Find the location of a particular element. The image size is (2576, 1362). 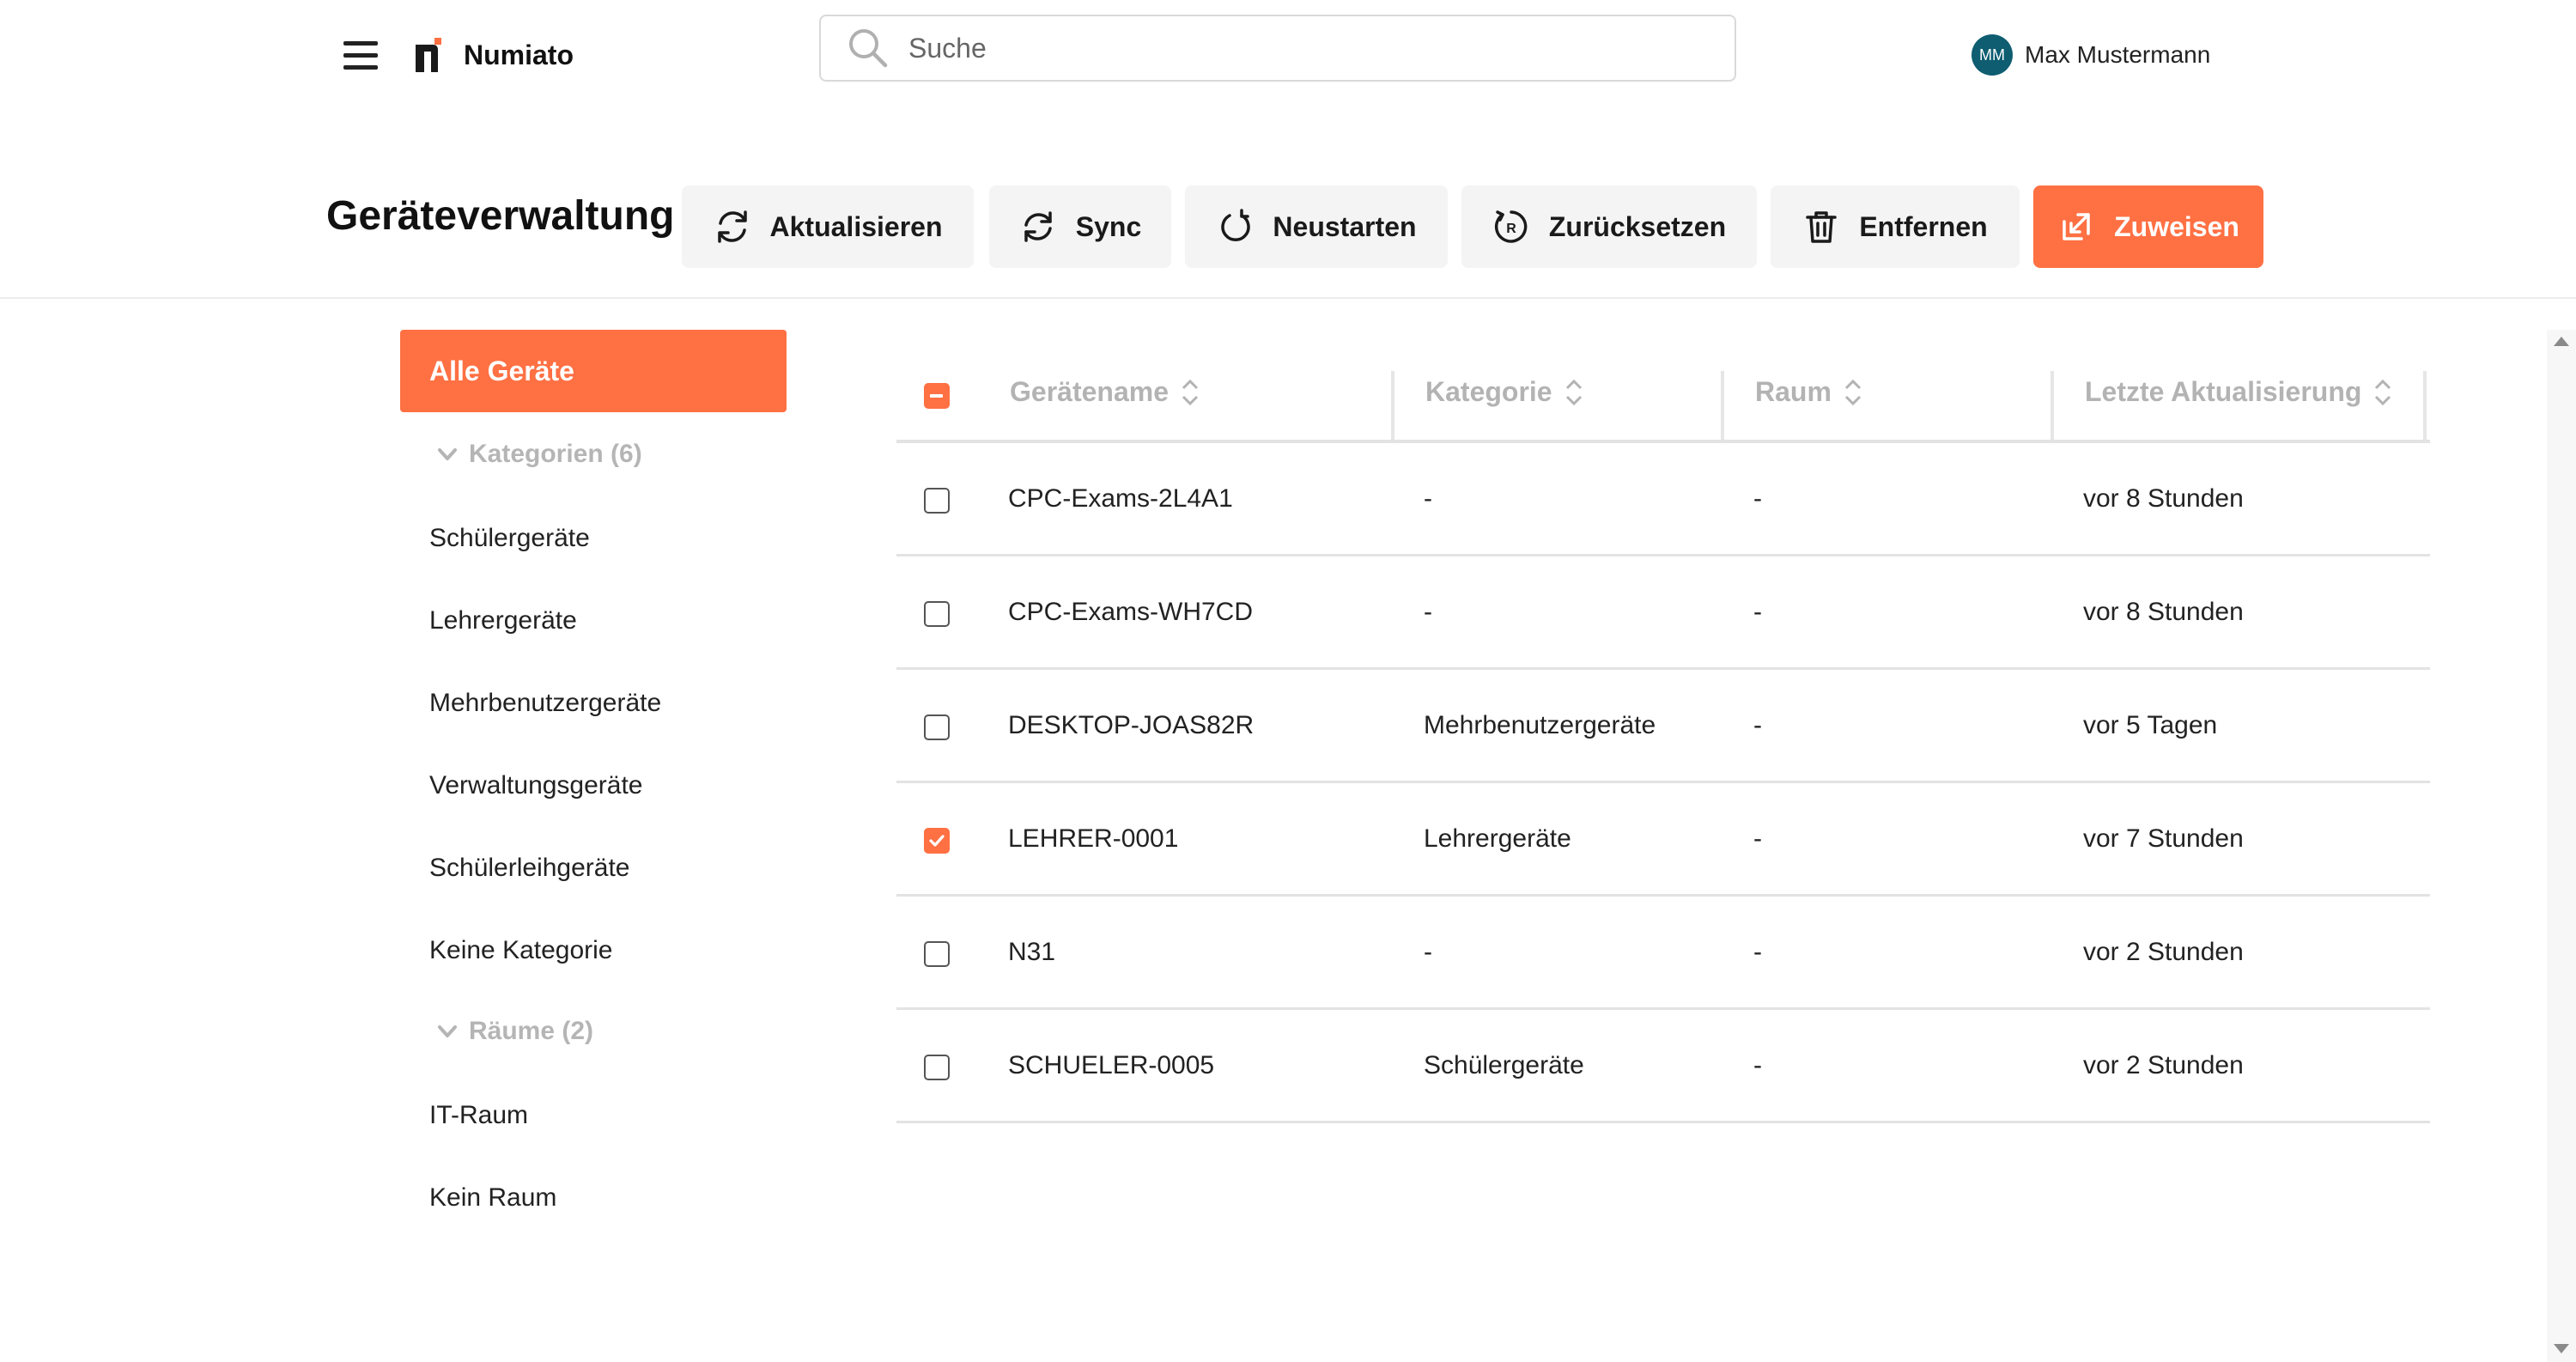

column-header-device-name: Gerätename is located at coordinates (1105, 392).